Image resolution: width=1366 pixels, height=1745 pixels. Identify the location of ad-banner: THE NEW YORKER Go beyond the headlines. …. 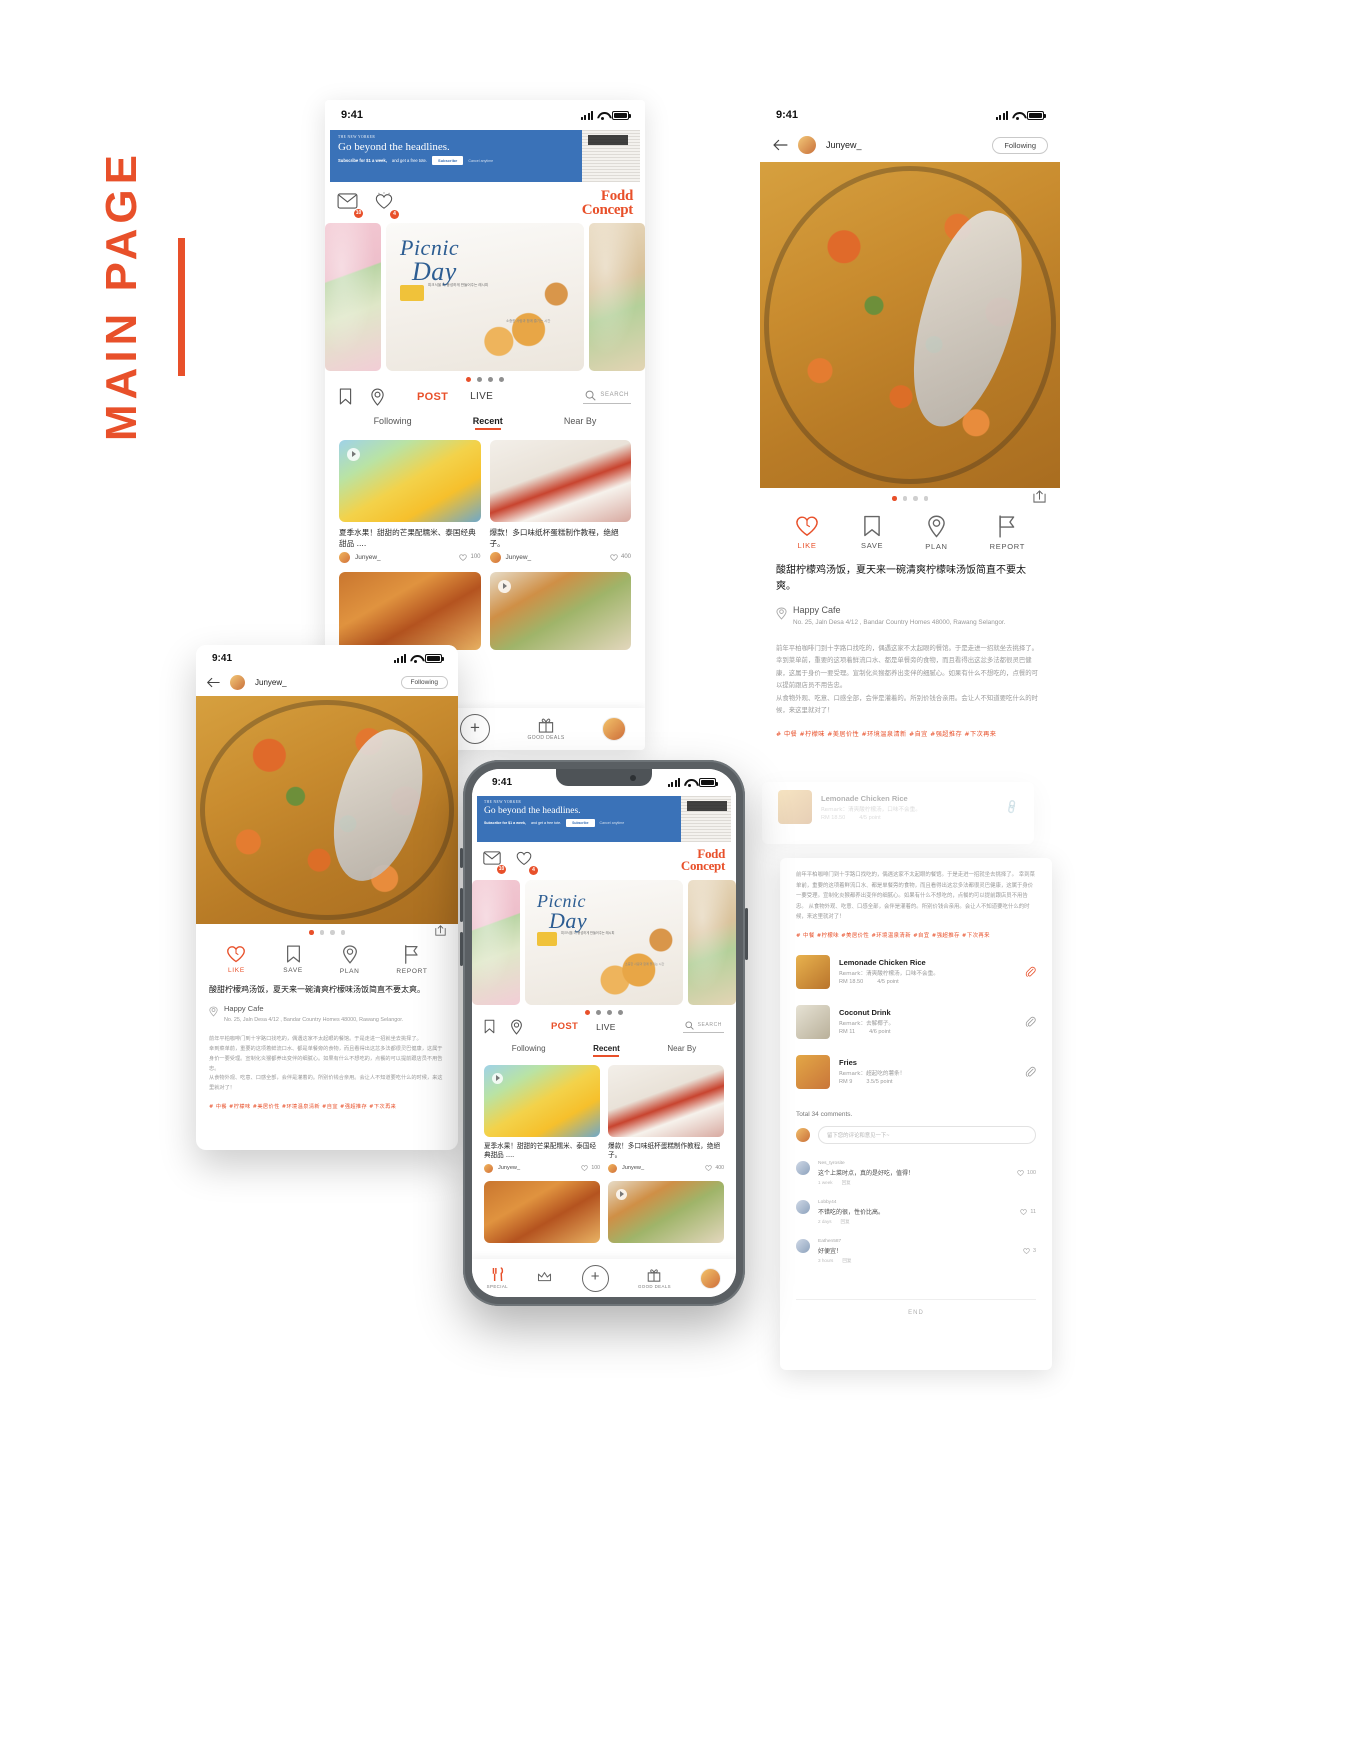
(604, 819).